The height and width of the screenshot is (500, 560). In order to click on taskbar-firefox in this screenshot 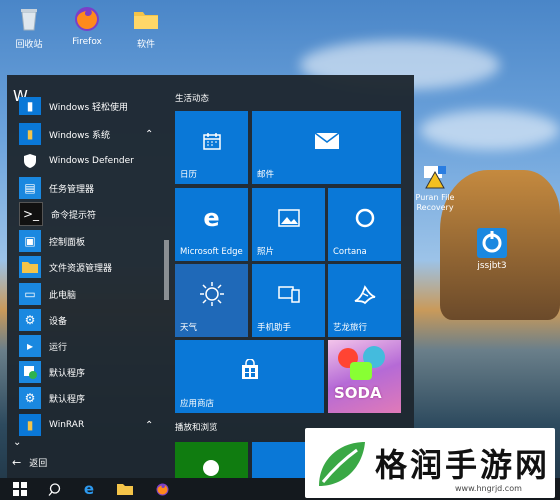, I will do `click(162, 489)`.